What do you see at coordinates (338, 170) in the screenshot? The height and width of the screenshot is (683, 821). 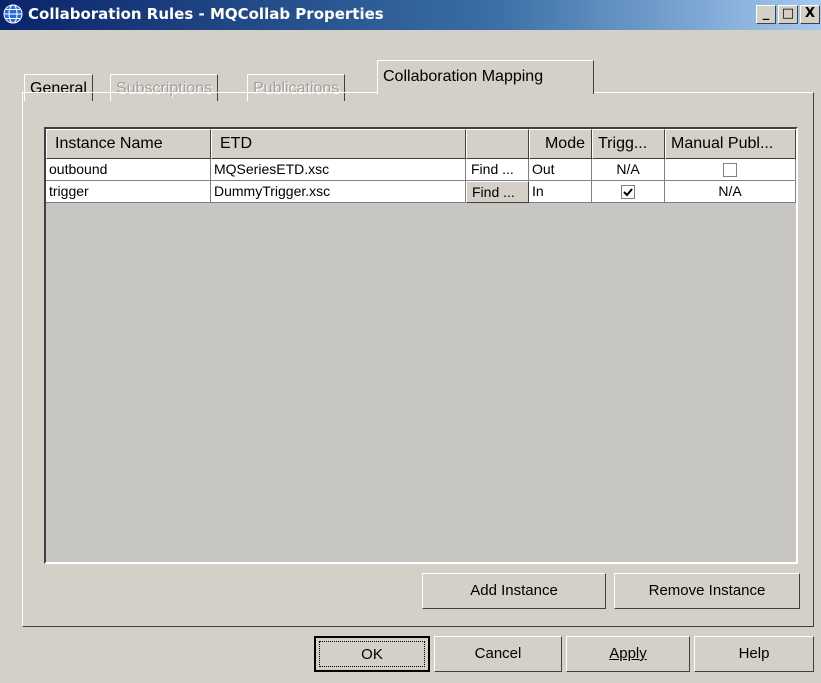 I see `etd-cell: MQSeriesETD.xsc` at bounding box center [338, 170].